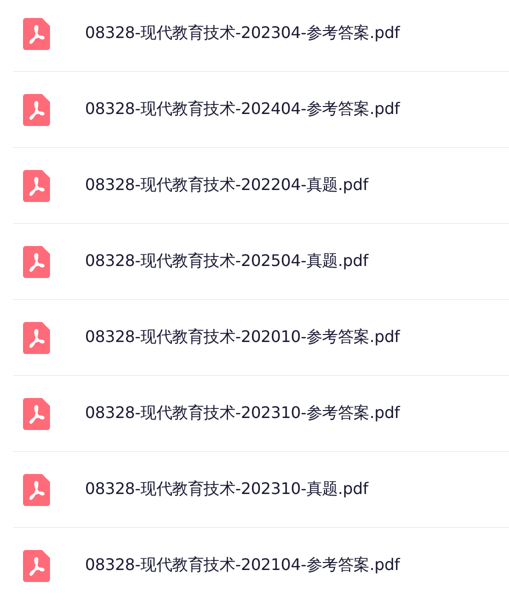  Describe the element at coordinates (242, 413) in the screenshot. I see `file-name: 08328-现代教育技术-202310-参考答案.pdf` at that location.